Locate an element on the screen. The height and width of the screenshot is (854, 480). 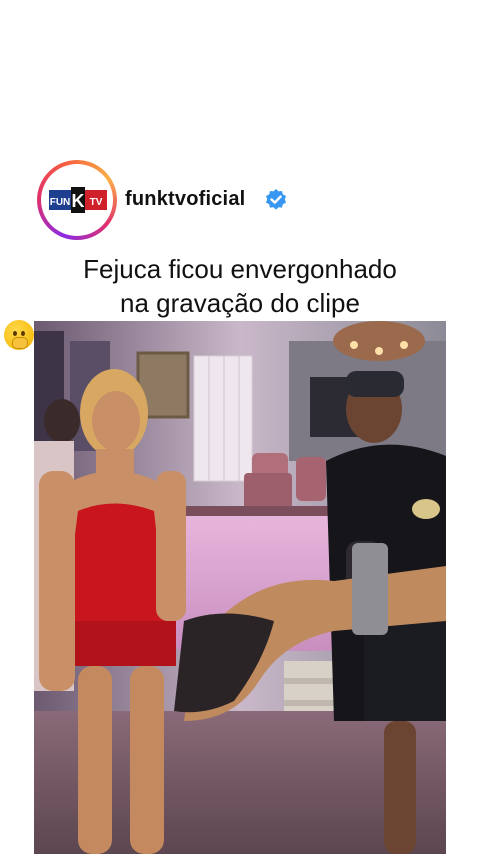
avatar: FUN K TV is located at coordinates (77, 200).